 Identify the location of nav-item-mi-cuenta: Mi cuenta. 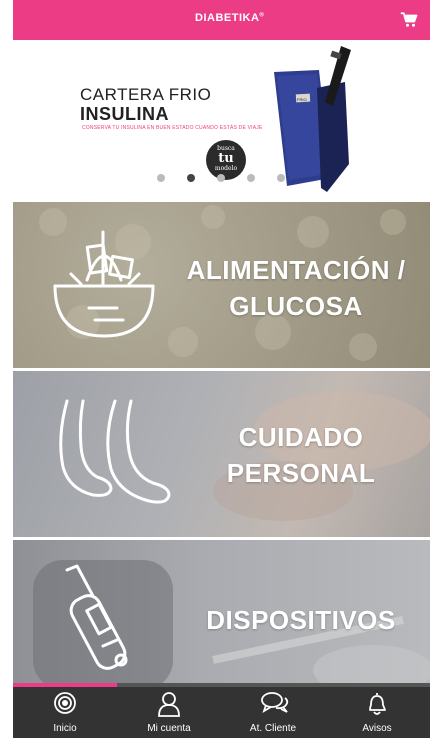
(169, 712).